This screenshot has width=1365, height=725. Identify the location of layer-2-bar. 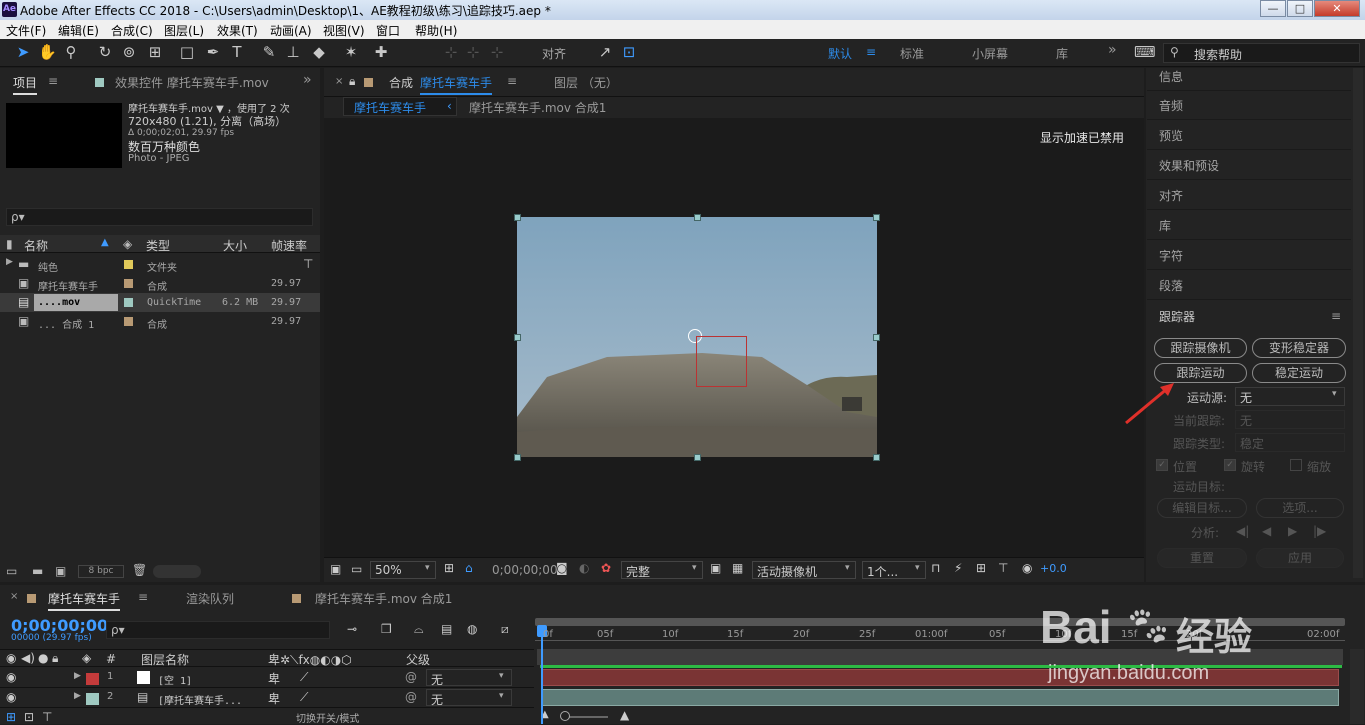
(940, 697).